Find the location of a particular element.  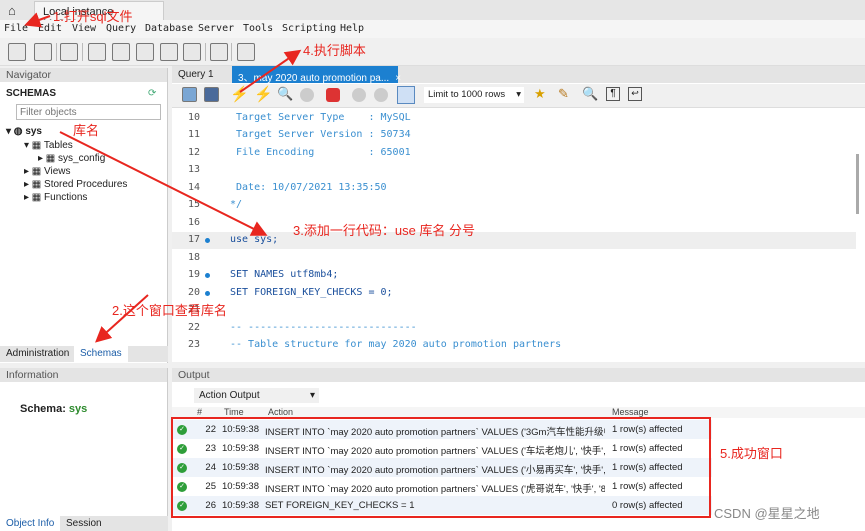

watermark: CSDN @星星之地 is located at coordinates (767, 513).